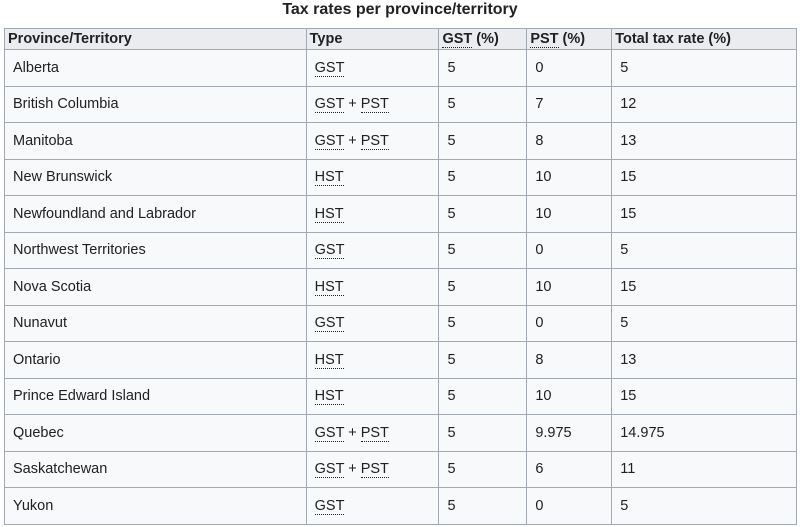 Image resolution: width=800 pixels, height=527 pixels. Describe the element at coordinates (704, 469) in the screenshot. I see `total-cell: 11` at that location.